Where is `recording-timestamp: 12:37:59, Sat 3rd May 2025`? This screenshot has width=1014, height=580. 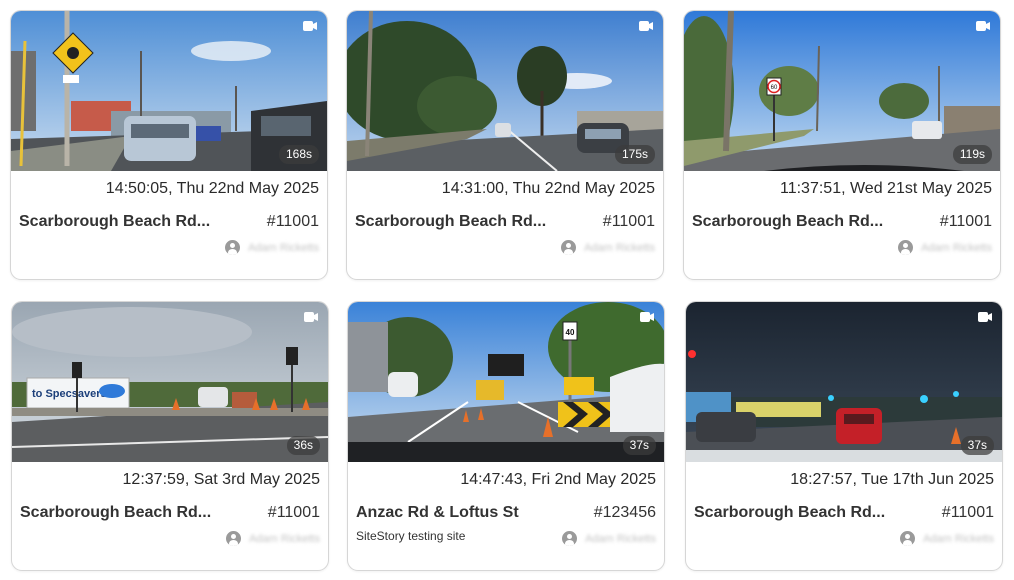
recording-timestamp: 12:37:59, Sat 3rd May 2025 is located at coordinates (221, 479).